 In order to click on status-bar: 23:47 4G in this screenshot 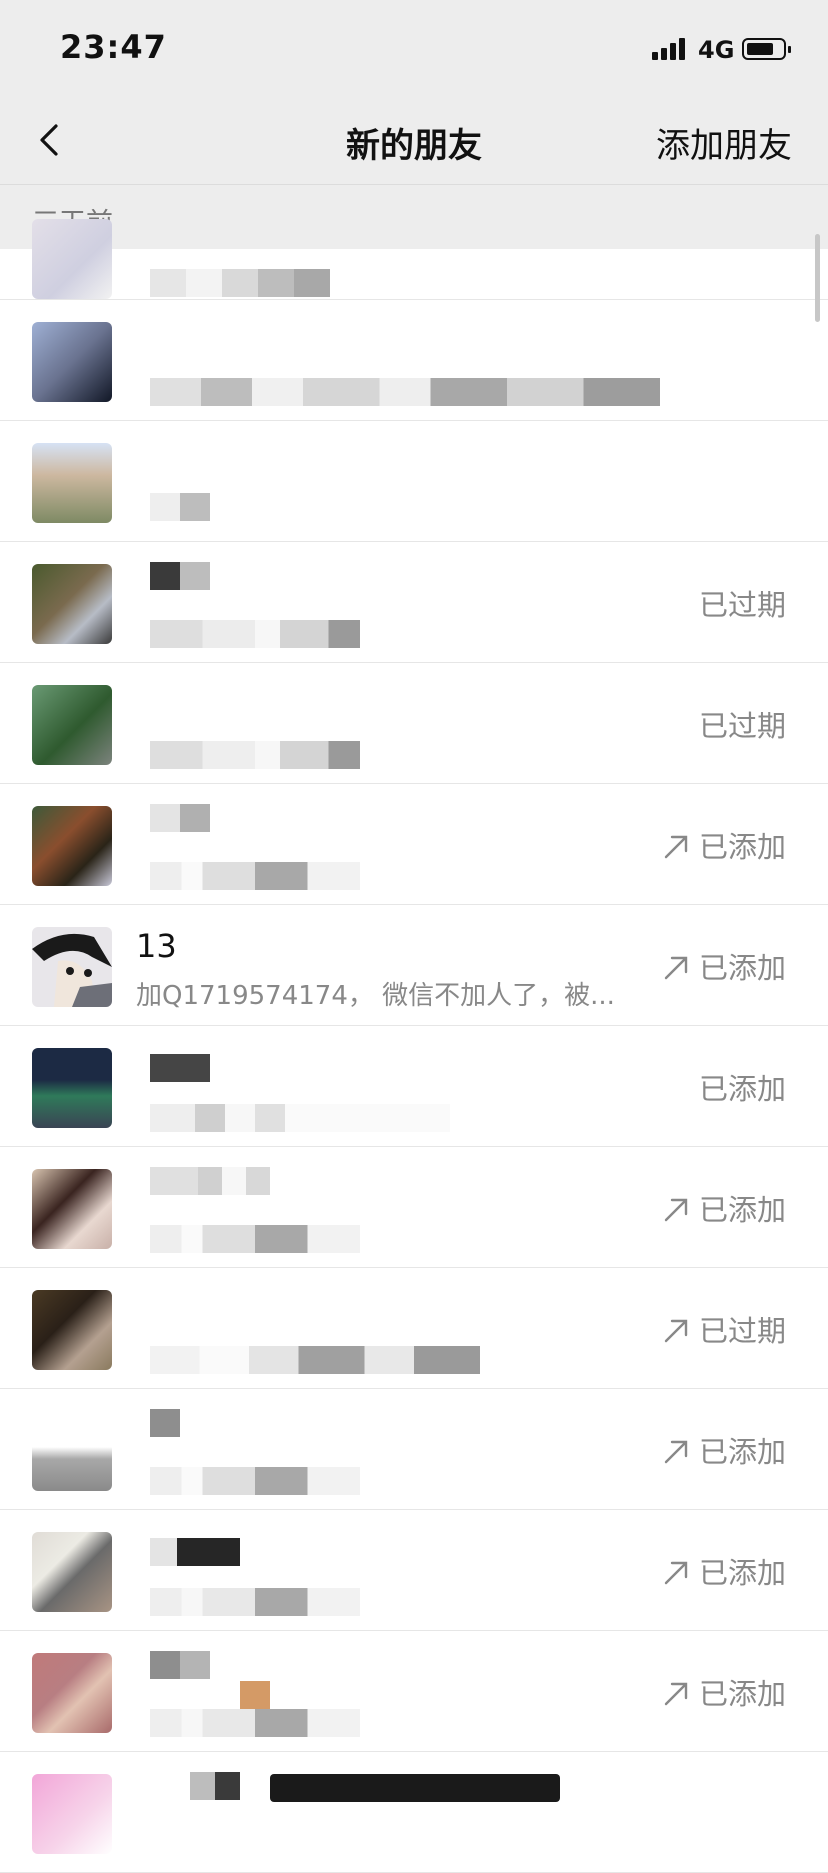, I will do `click(414, 48)`.